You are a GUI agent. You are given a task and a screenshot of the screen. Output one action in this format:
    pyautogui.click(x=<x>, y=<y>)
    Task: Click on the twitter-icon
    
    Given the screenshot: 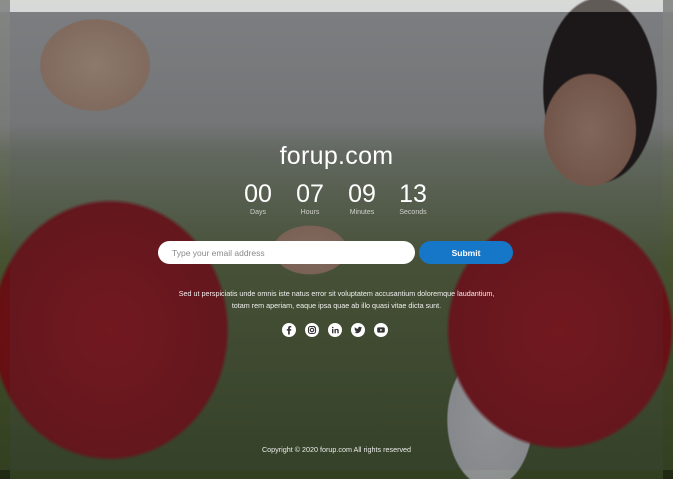 What is the action you would take?
    pyautogui.click(x=358, y=330)
    